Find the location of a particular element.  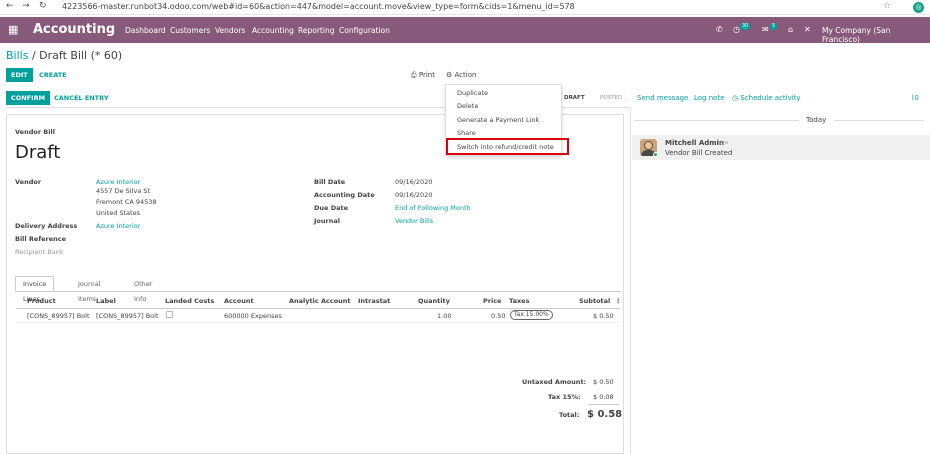

print-button: ⎙ Print is located at coordinates (423, 75).